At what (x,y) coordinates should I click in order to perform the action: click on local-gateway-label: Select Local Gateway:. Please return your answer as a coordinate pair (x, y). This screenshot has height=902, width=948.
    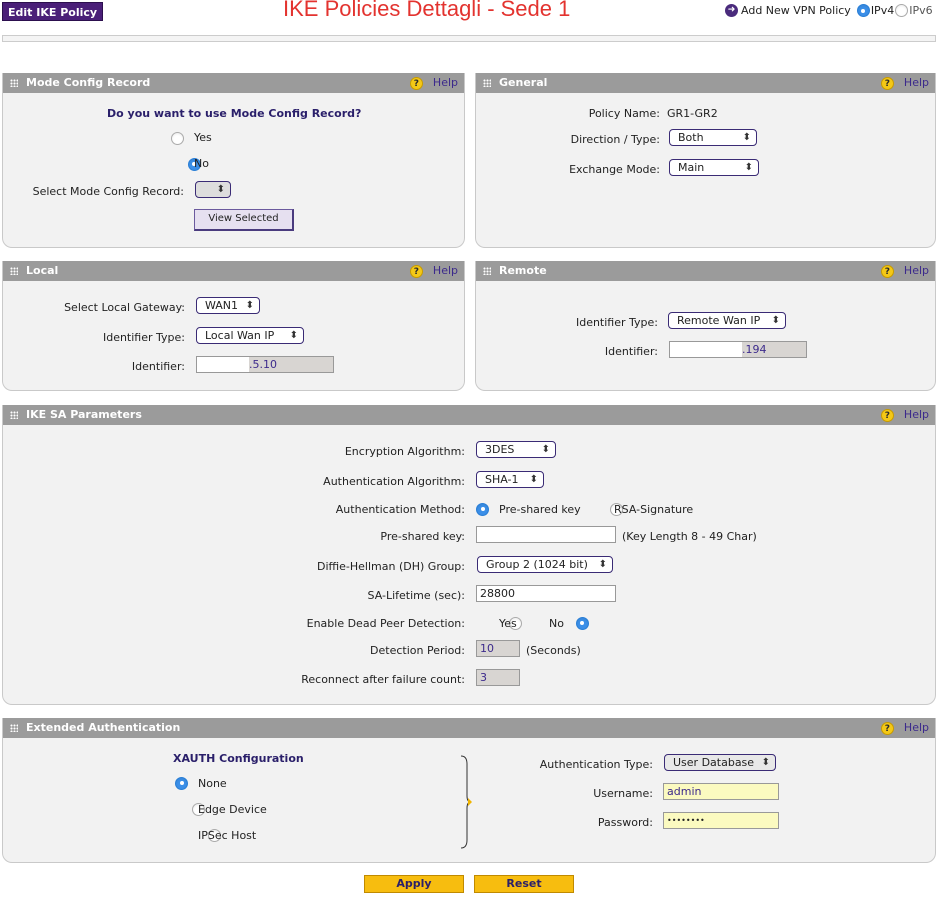
    Looking at the image, I should click on (124, 307).